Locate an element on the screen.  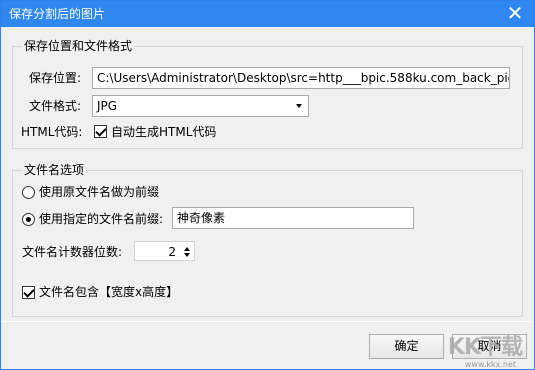
use-custom-prefix-radio is located at coordinates (28, 219).